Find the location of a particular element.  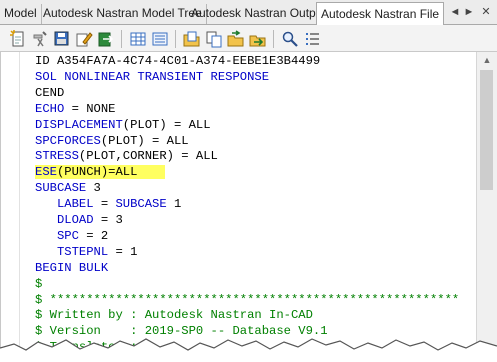

code-line: DLOAD = 3 is located at coordinates (79, 221).